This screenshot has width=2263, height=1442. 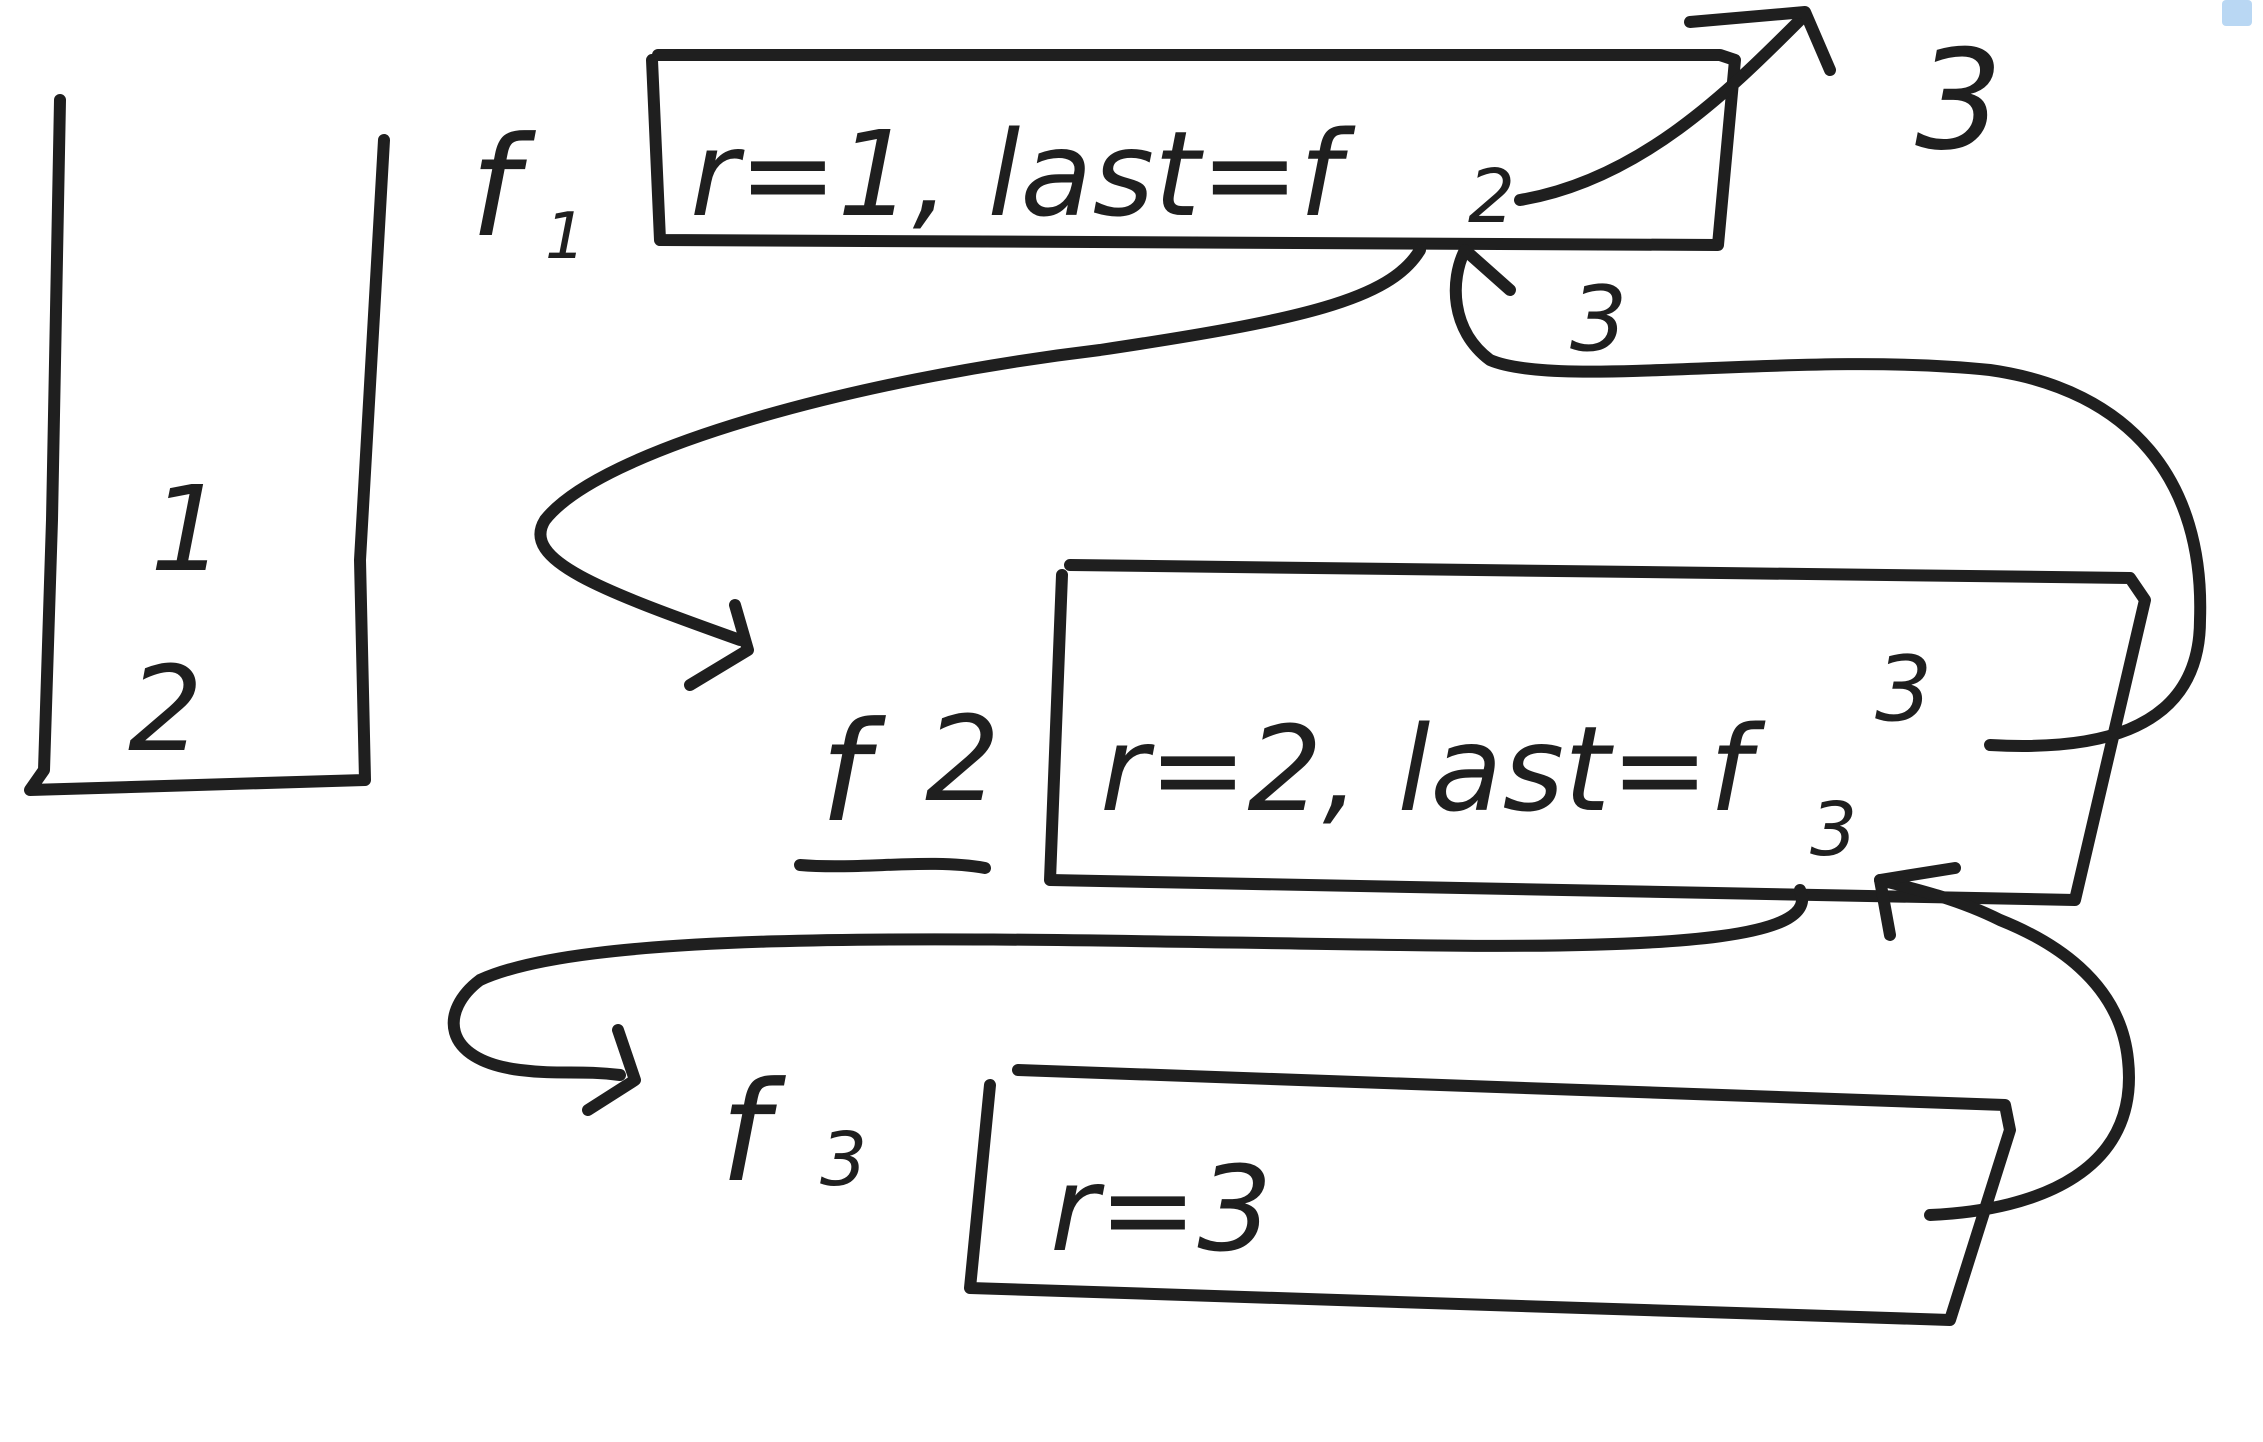 I want to click on final-return-curve, so click(x=1660, y=110).